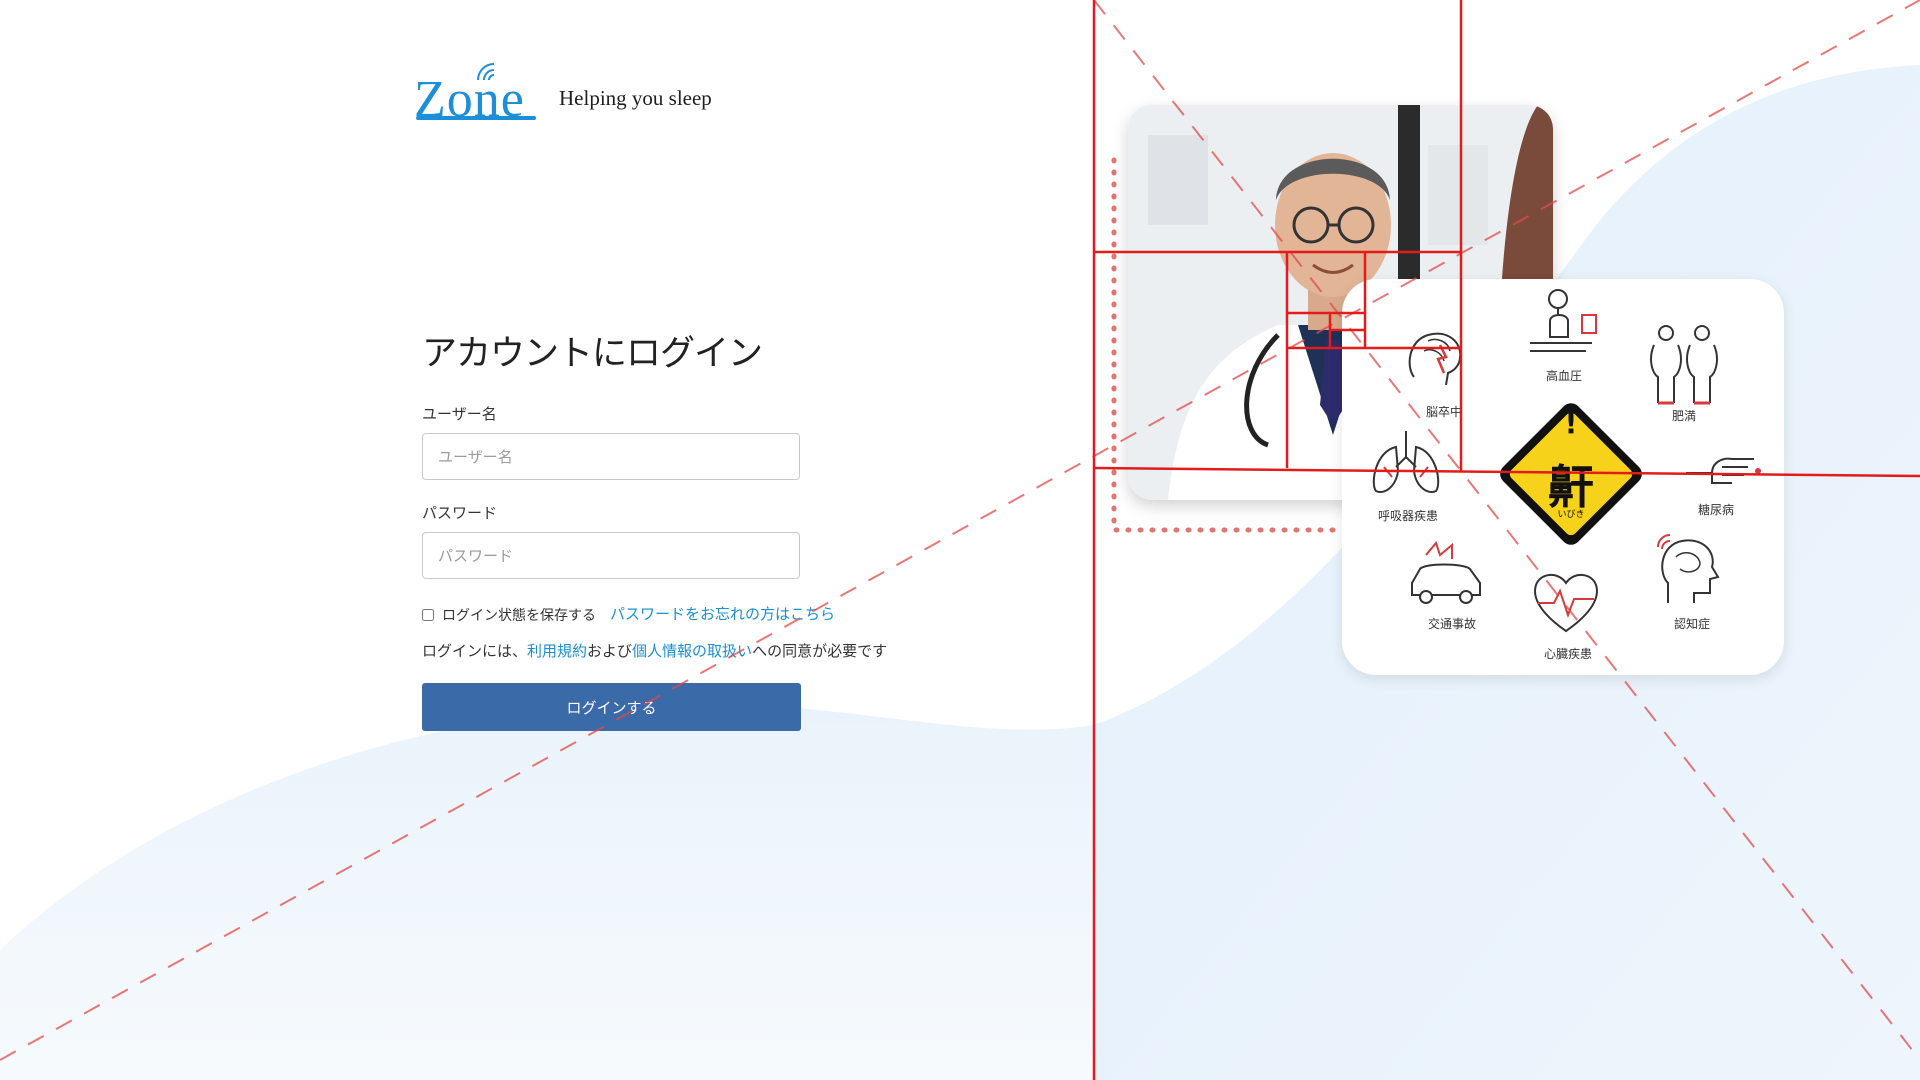  I want to click on finger-prick-icon, so click(1723, 470).